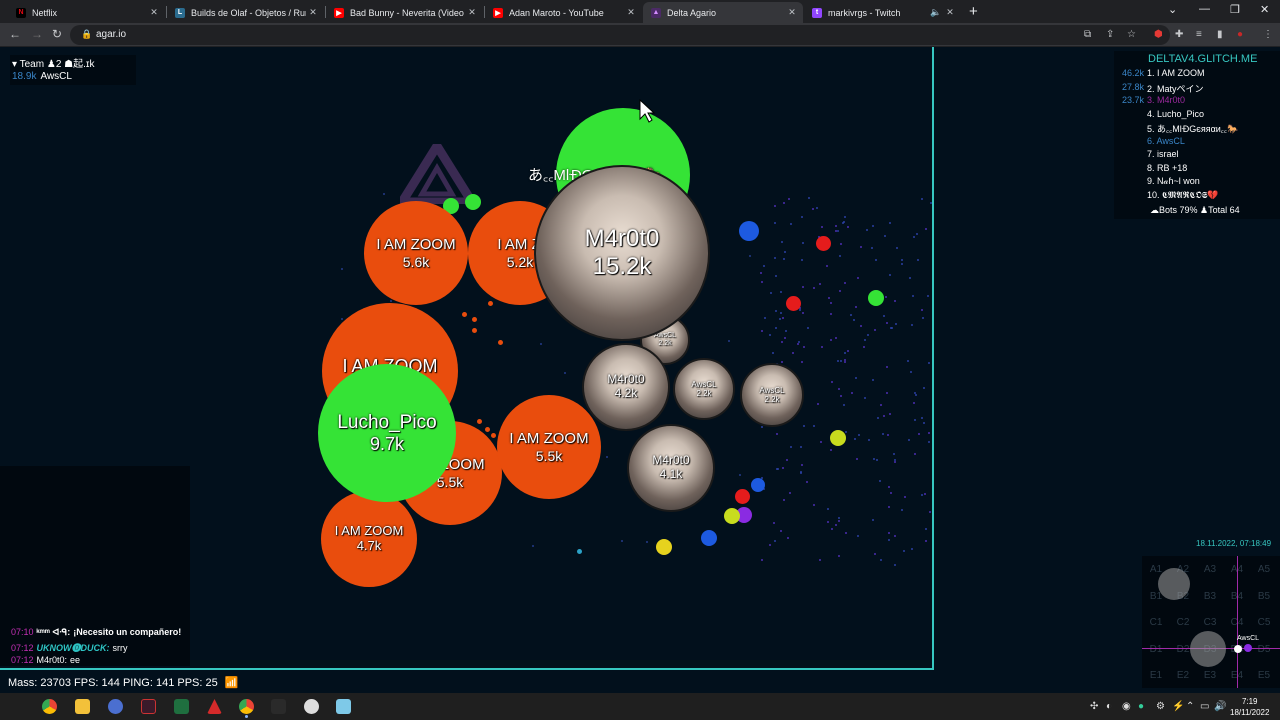  I want to click on cell-mass: 4.2k, so click(626, 393).